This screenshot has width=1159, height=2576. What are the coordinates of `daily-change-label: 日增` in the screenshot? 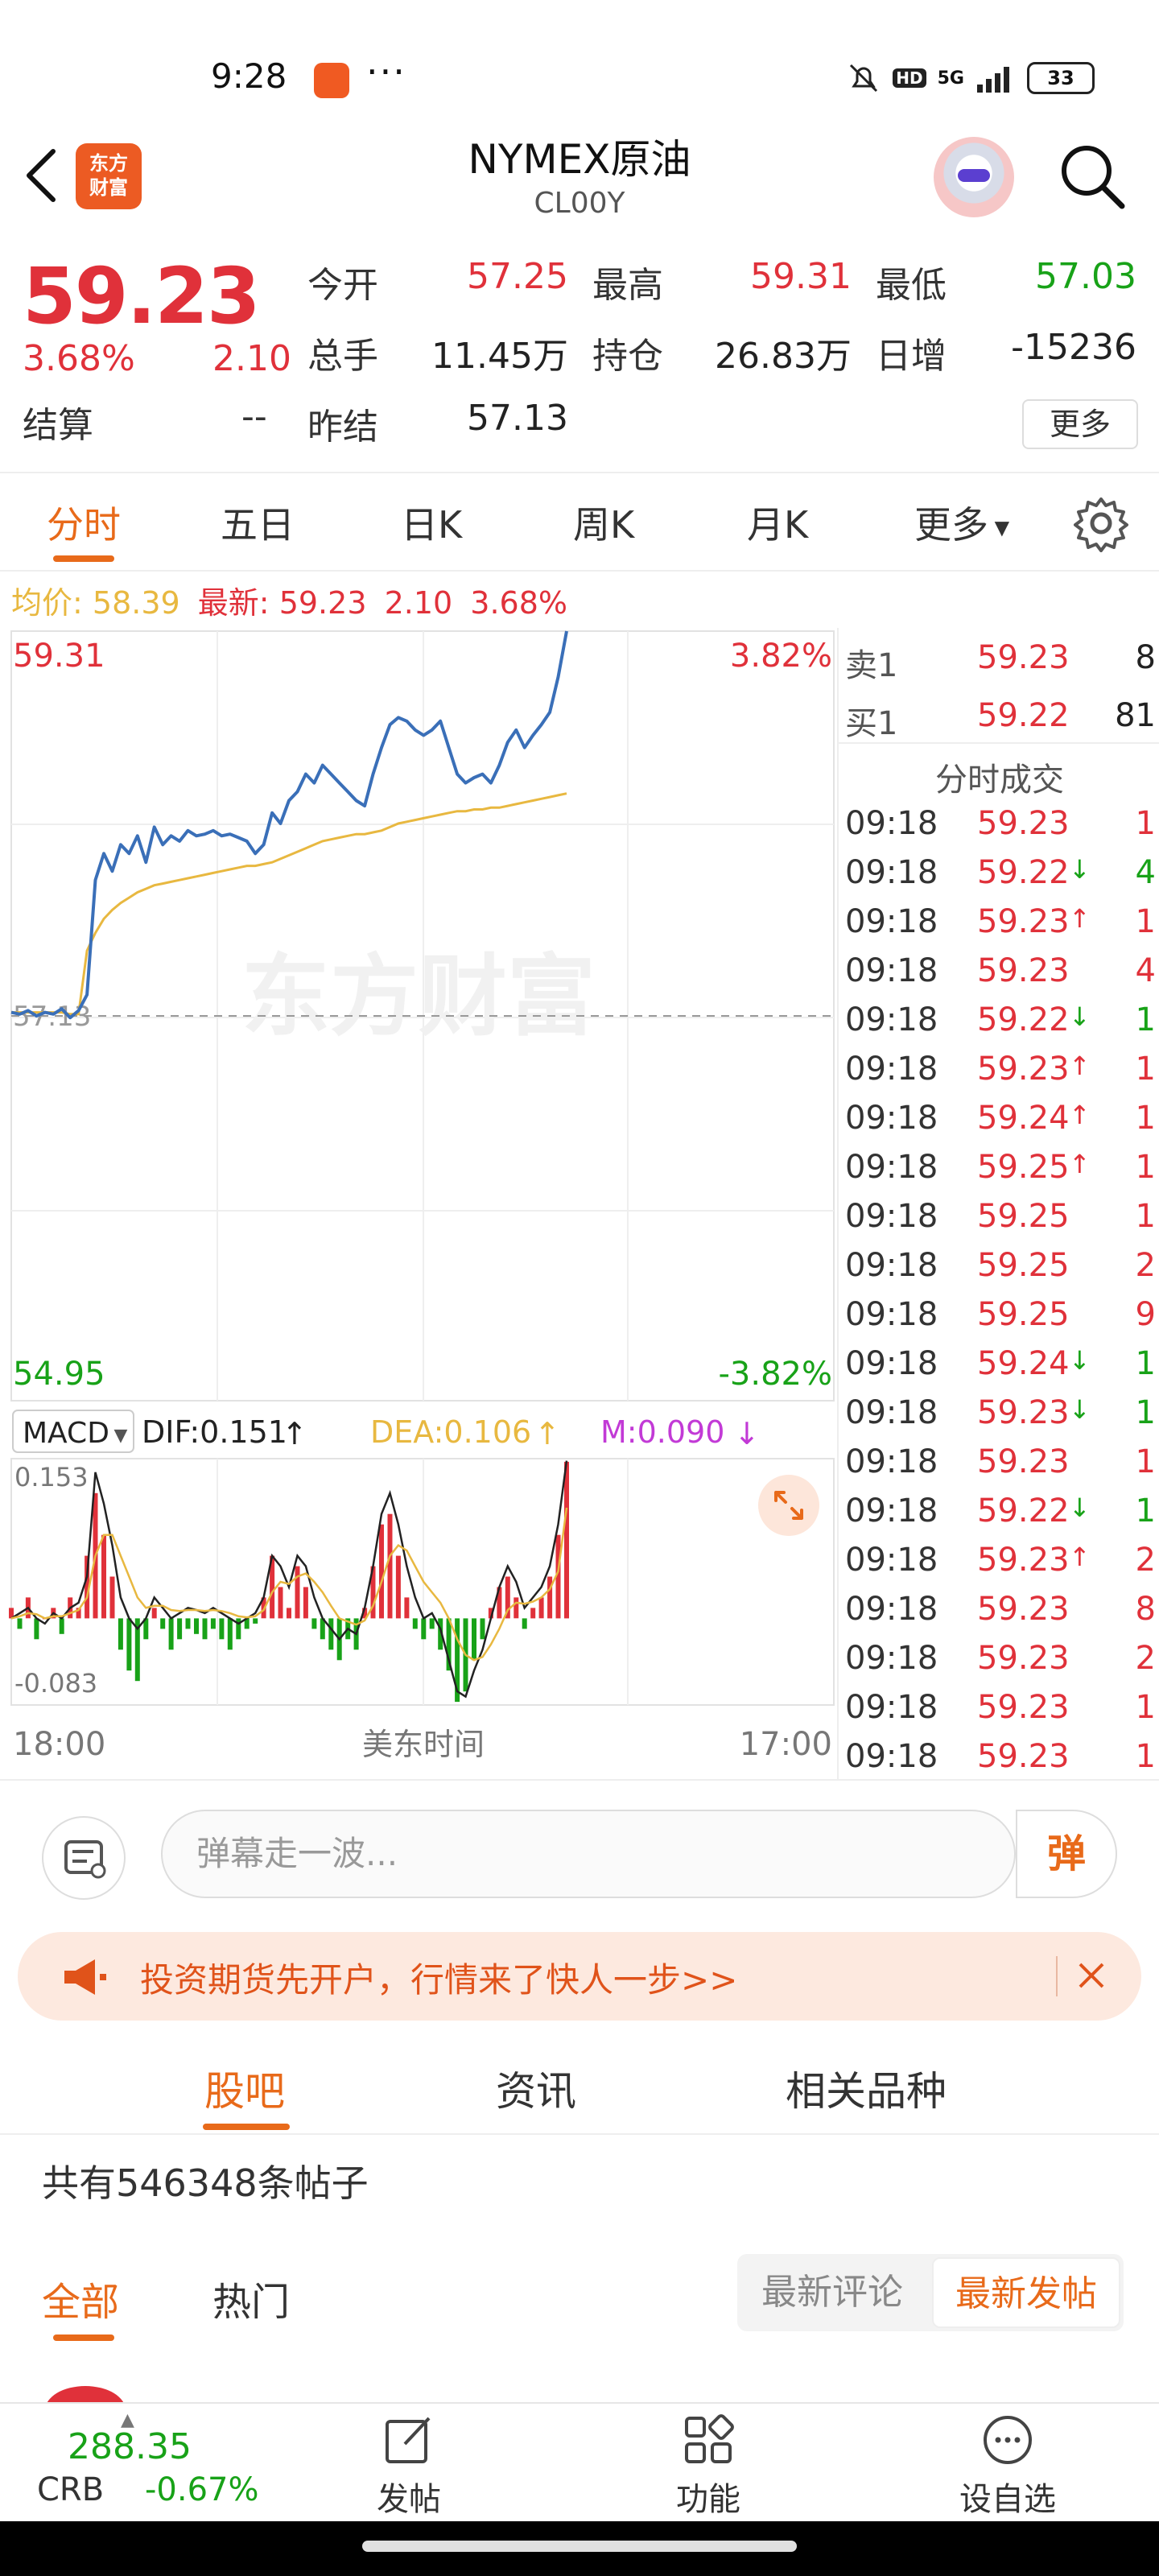 It's located at (911, 356).